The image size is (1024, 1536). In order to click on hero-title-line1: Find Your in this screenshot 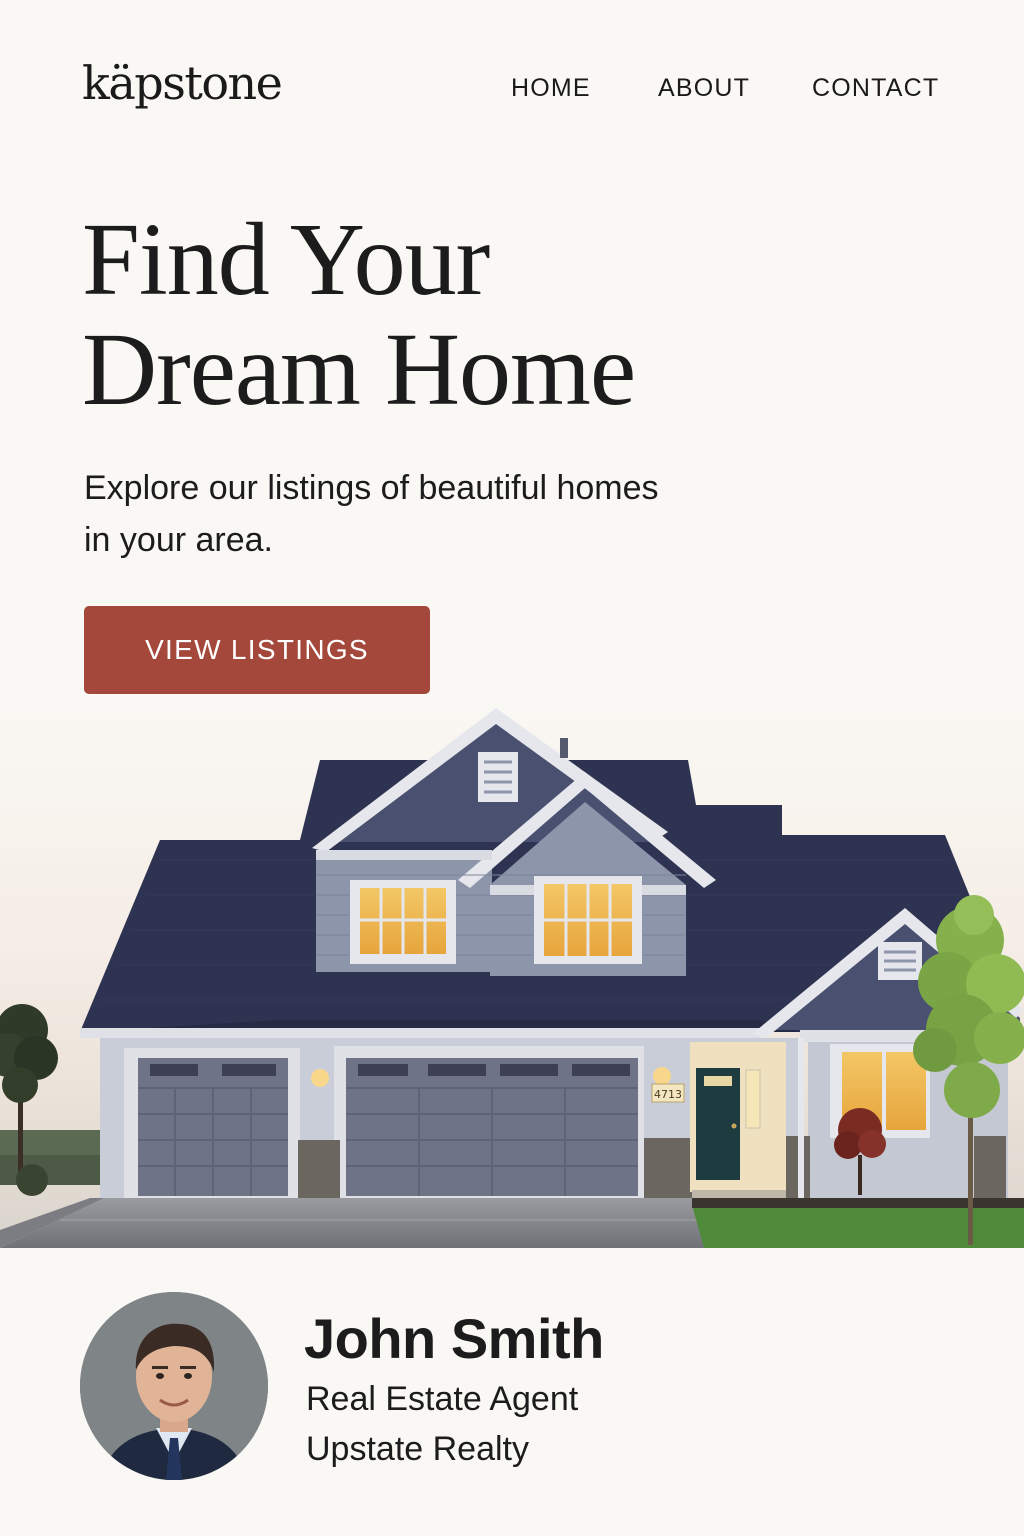, I will do `click(286, 259)`.